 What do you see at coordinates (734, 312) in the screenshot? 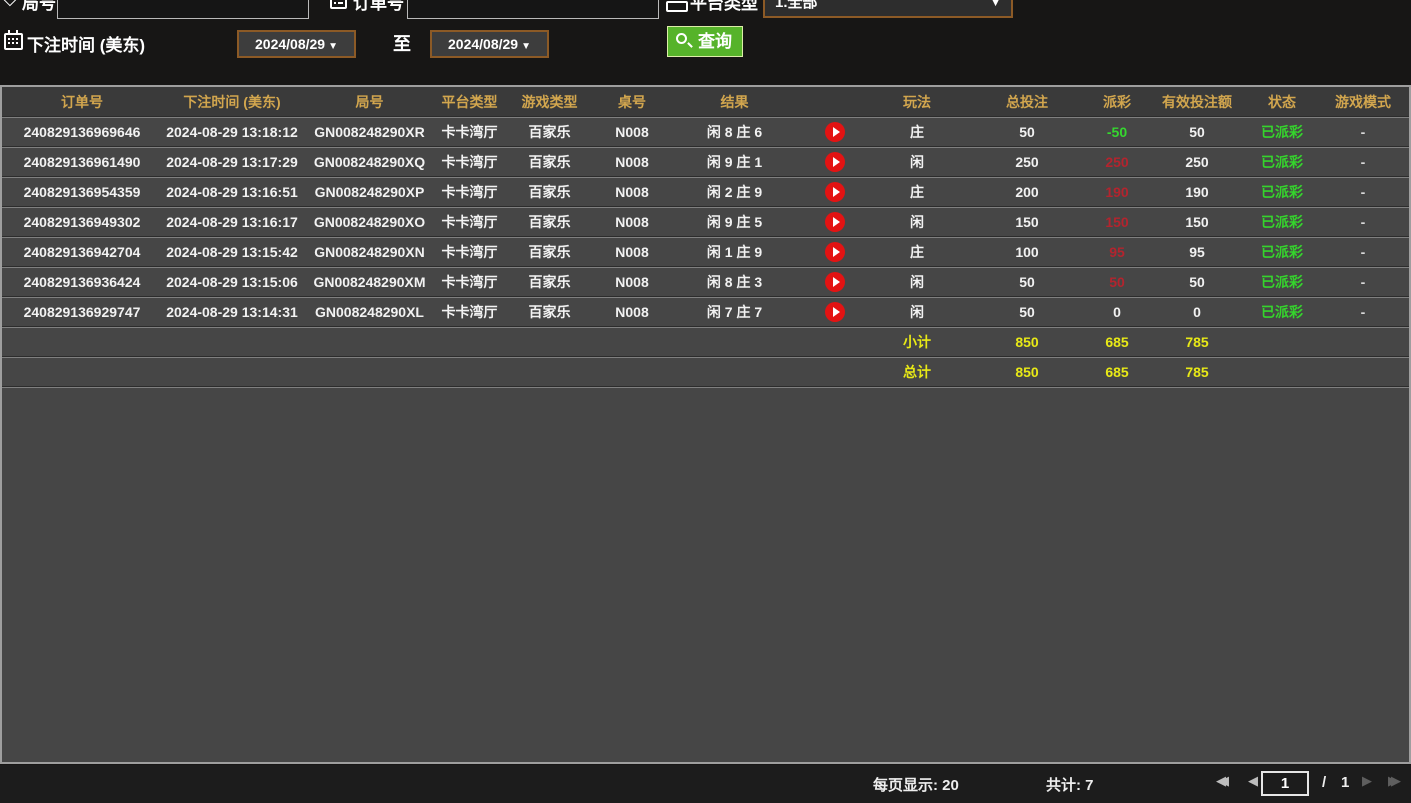
I see `cell-result: 闲 7 庄 7` at bounding box center [734, 312].